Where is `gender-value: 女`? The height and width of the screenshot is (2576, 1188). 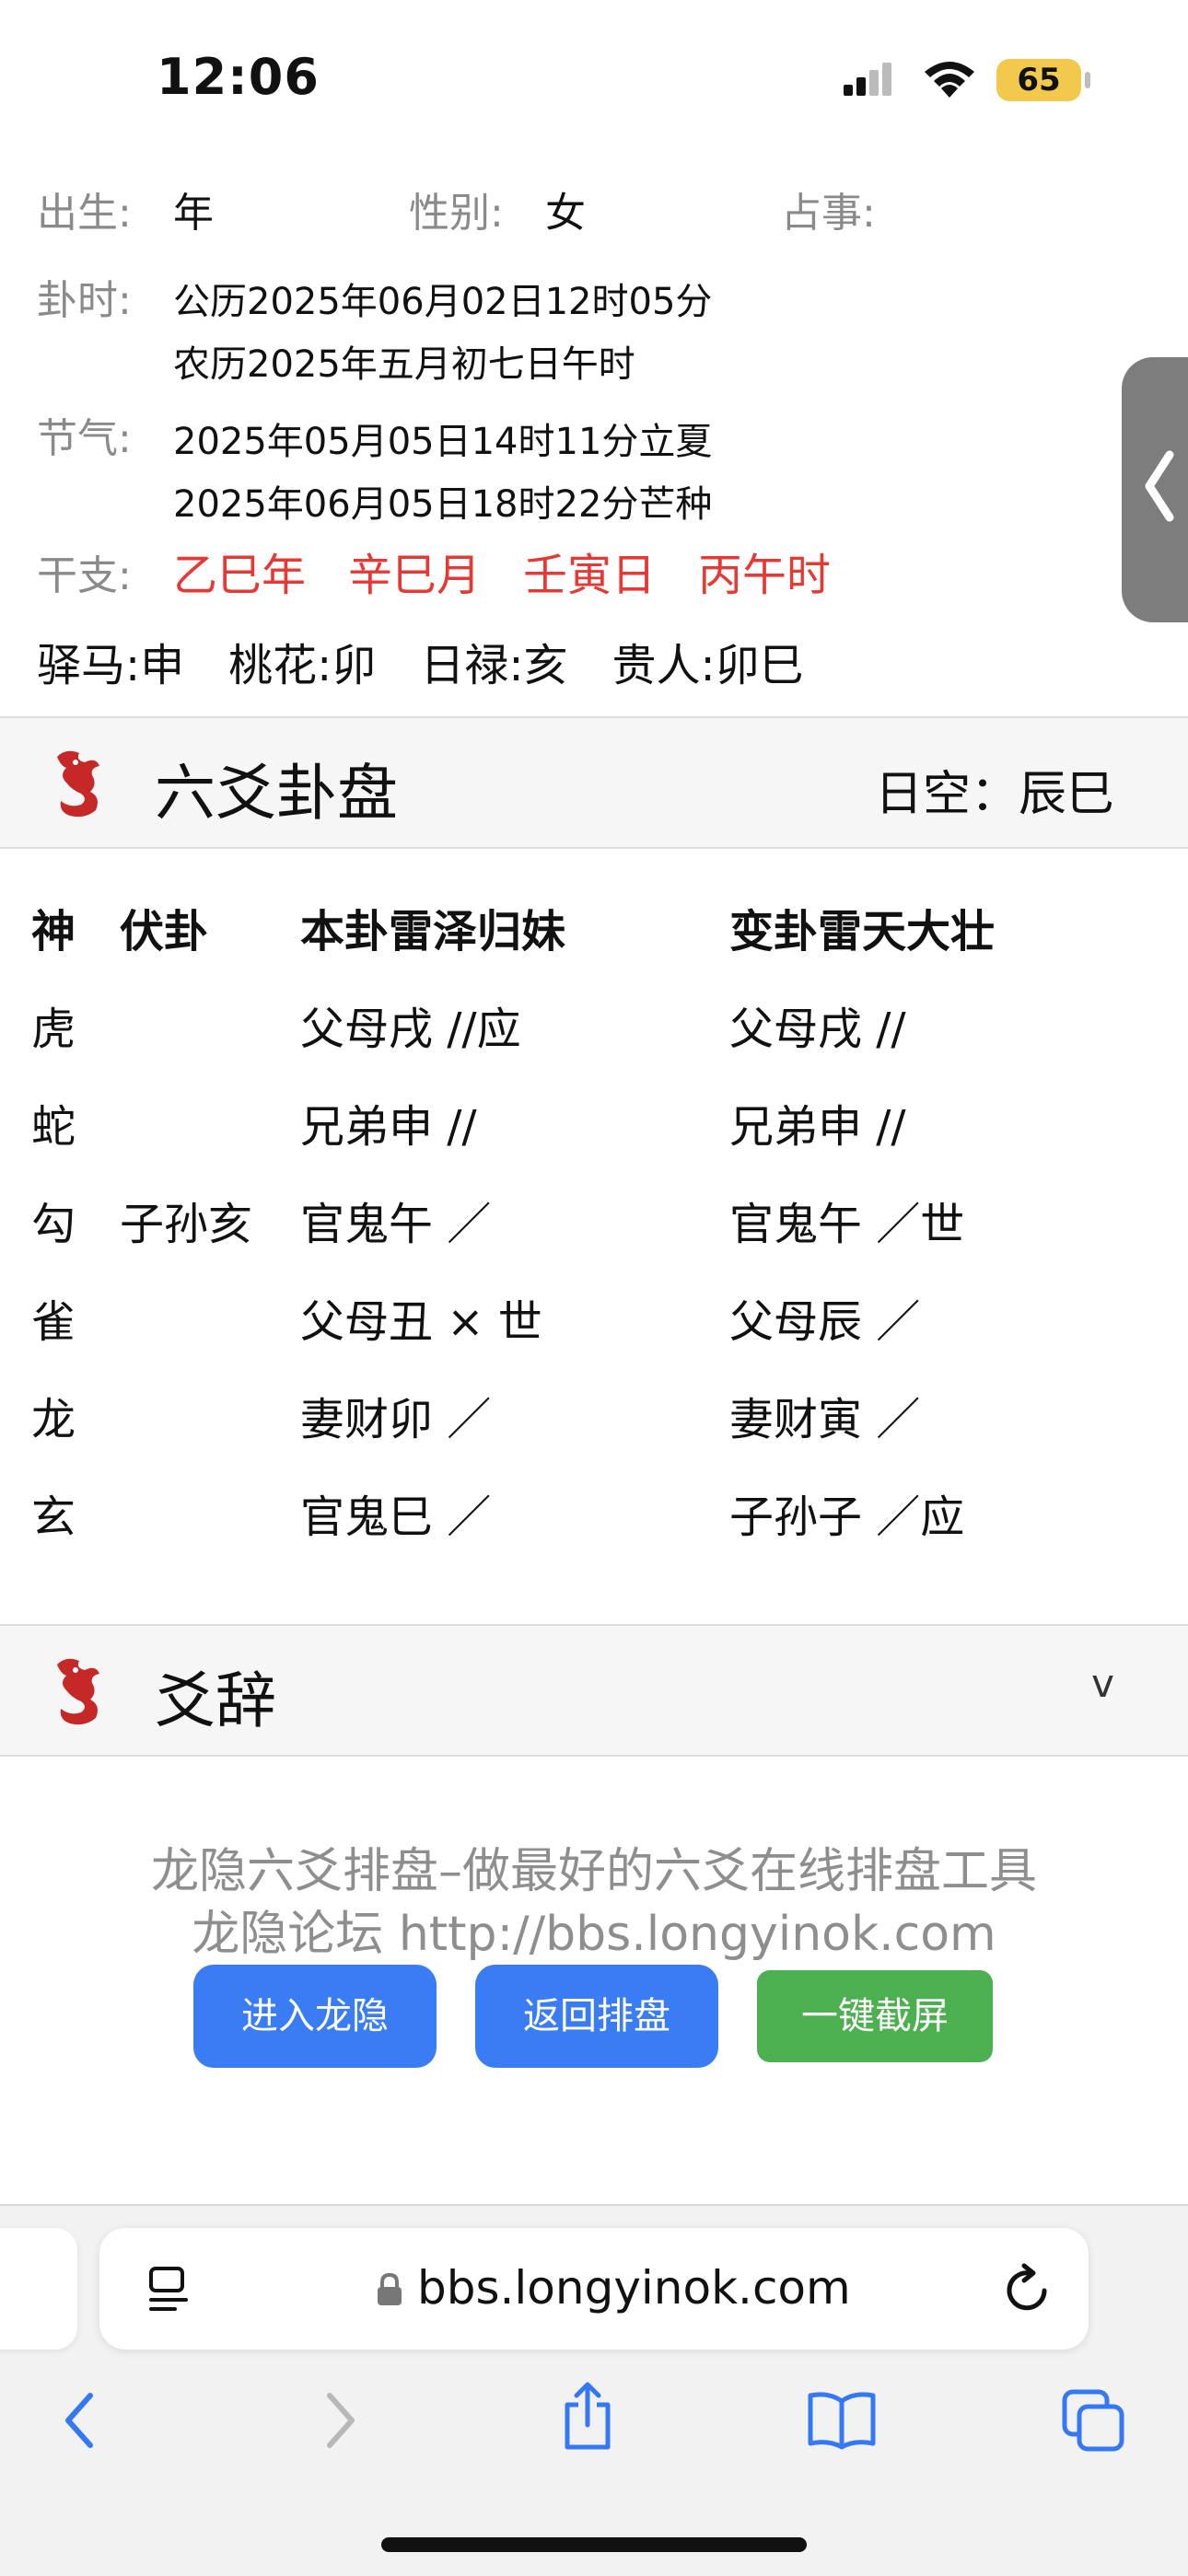 gender-value: 女 is located at coordinates (565, 213).